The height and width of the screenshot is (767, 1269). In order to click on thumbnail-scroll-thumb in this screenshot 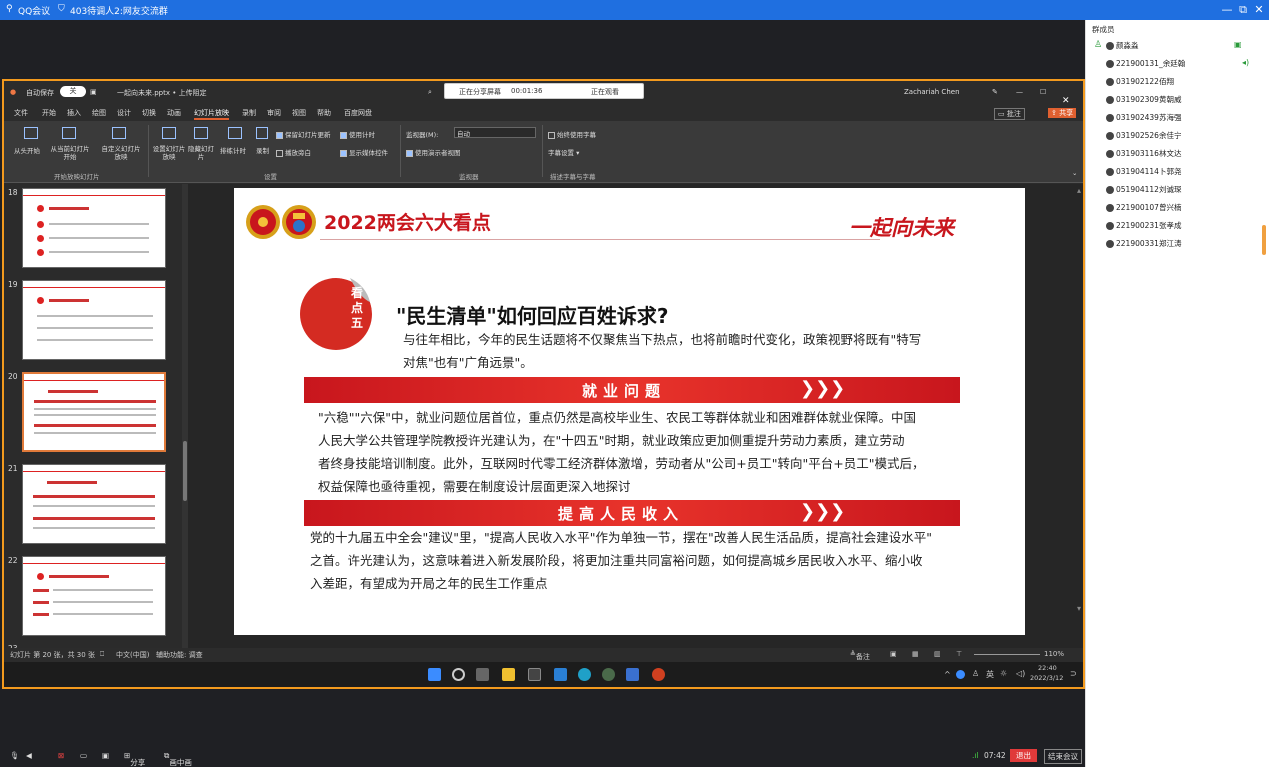, I will do `click(185, 471)`.